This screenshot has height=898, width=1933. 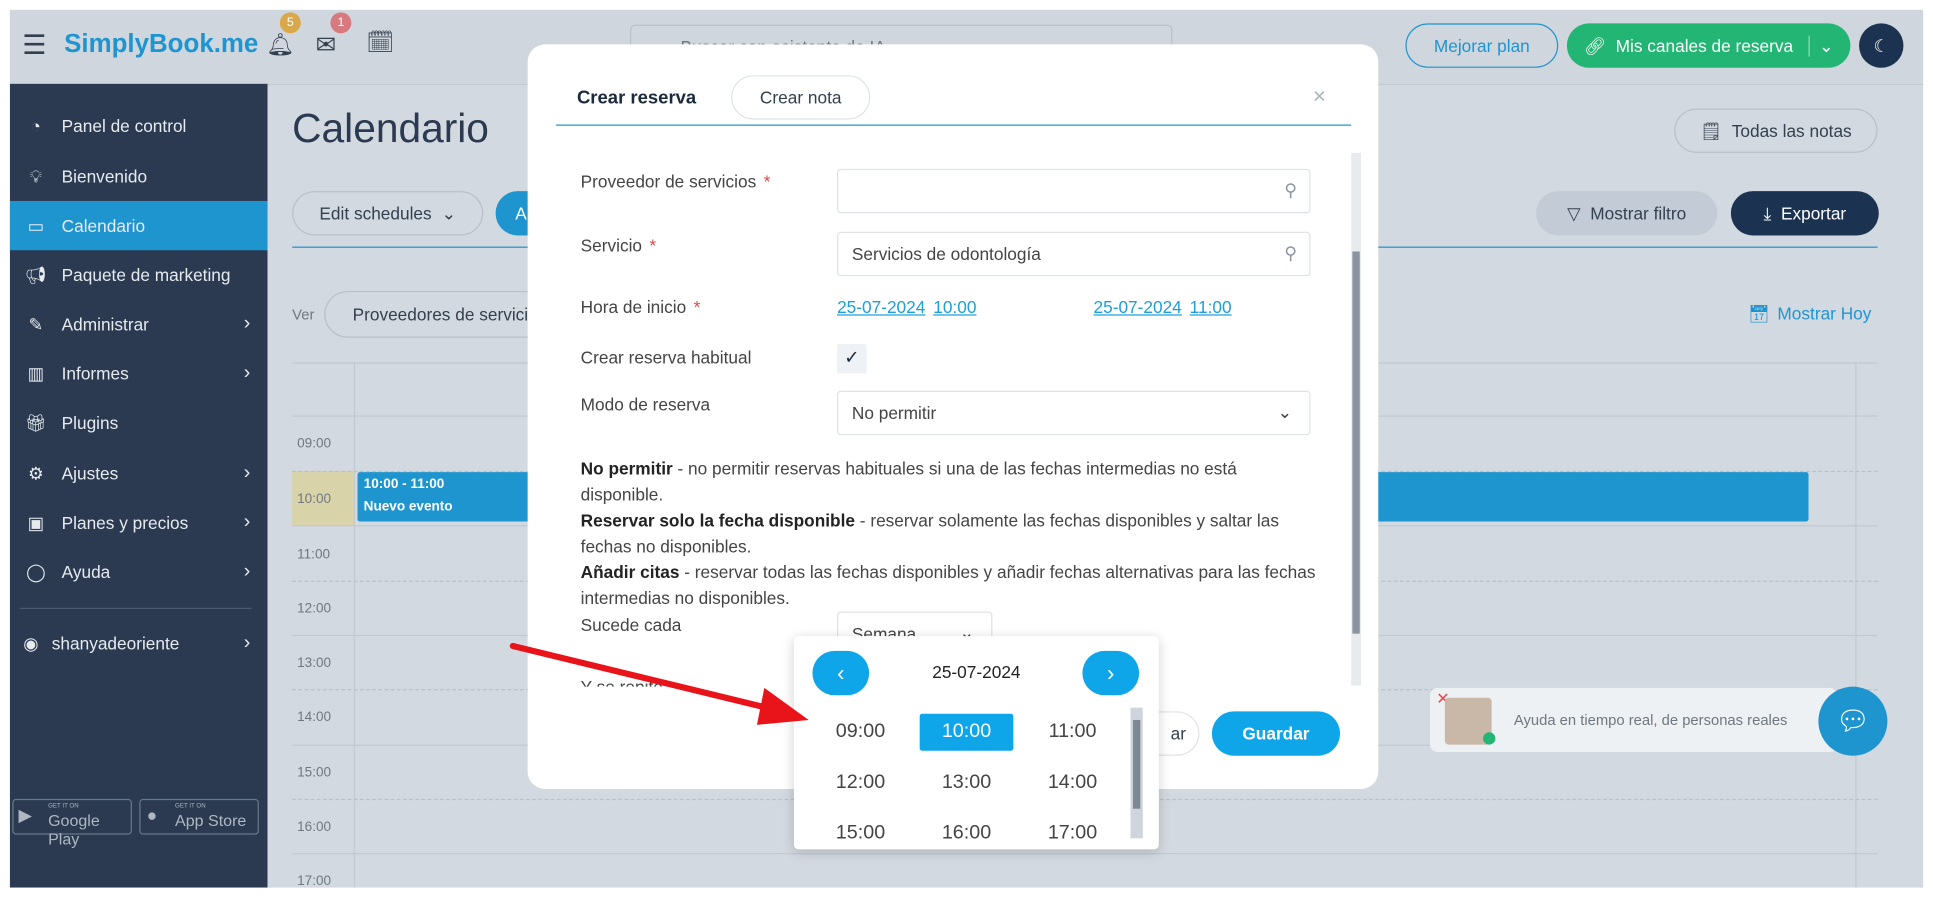 What do you see at coordinates (139, 176) in the screenshot?
I see `sidebar-item-bienvenido: 💡︎ Bienvenido` at bounding box center [139, 176].